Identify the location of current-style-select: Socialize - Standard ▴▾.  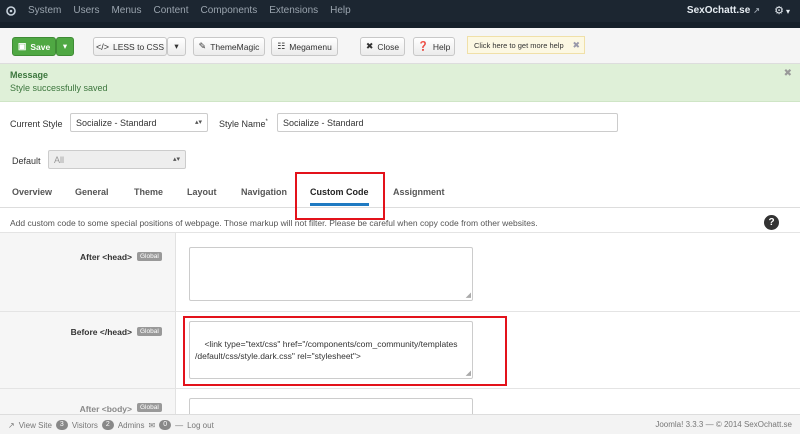
(139, 122).